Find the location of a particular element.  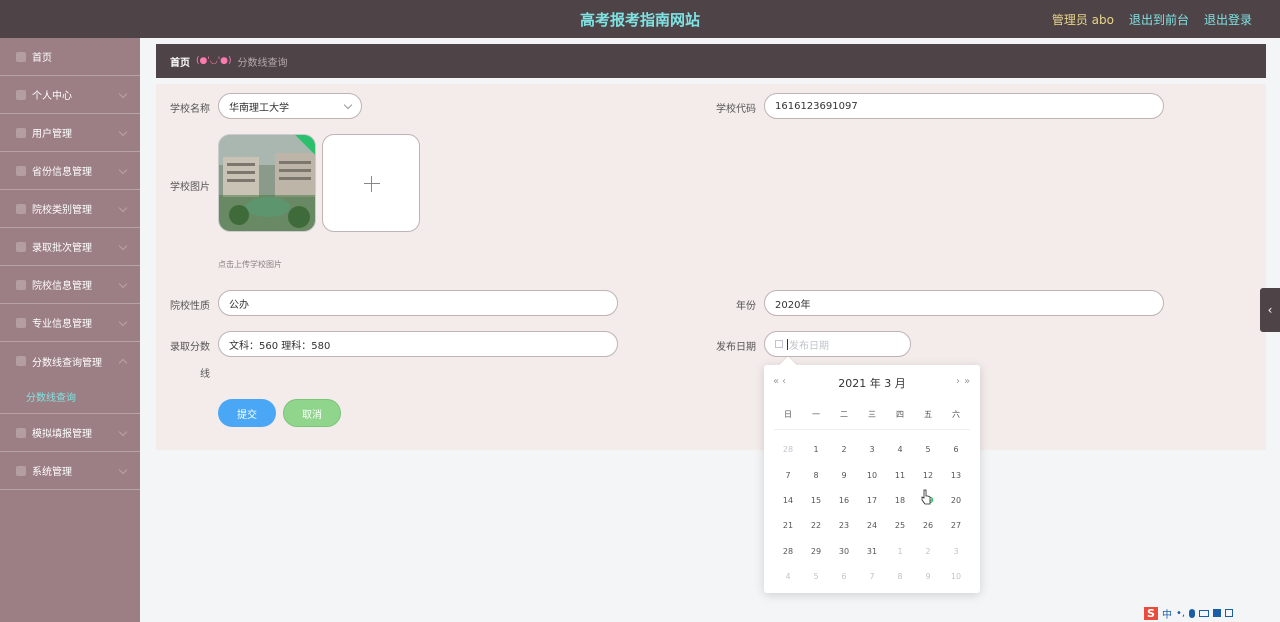

school-name-select: 华南理工大学 is located at coordinates (290, 106).